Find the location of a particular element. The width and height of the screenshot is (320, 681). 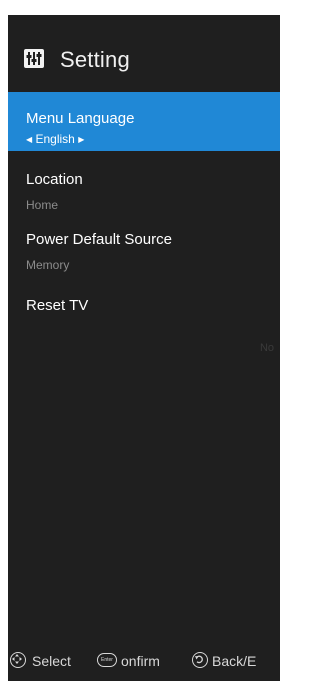

background-hint-text: No is located at coordinates (266, 348).